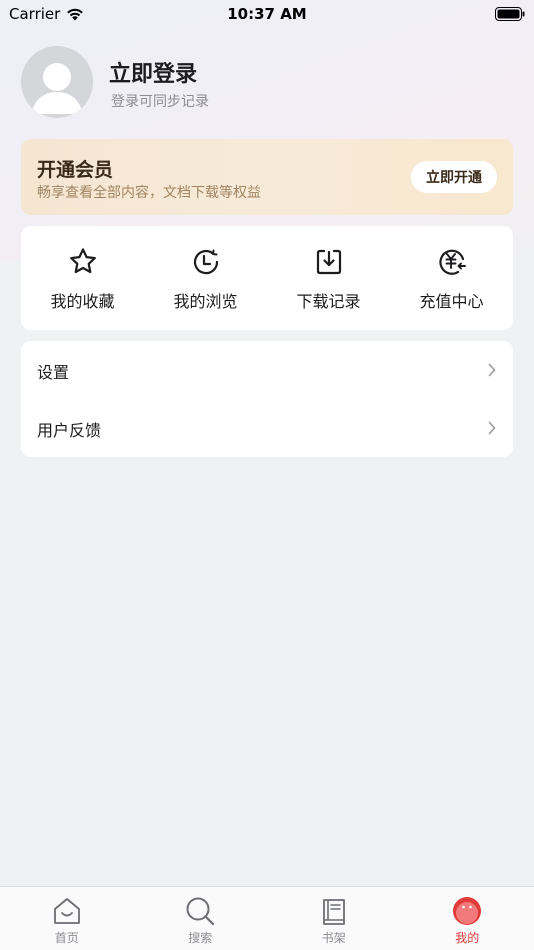  What do you see at coordinates (82, 278) in the screenshot?
I see `quick-action-favorites: 我的收藏` at bounding box center [82, 278].